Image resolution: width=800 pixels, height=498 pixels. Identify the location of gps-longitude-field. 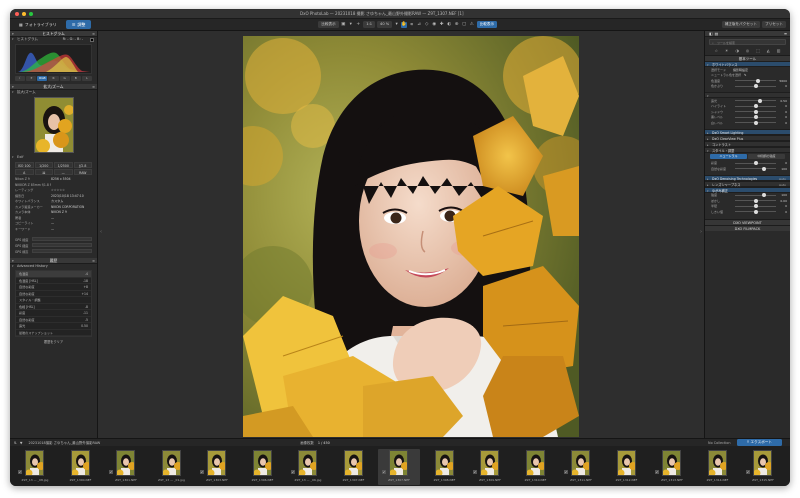
(62, 245).